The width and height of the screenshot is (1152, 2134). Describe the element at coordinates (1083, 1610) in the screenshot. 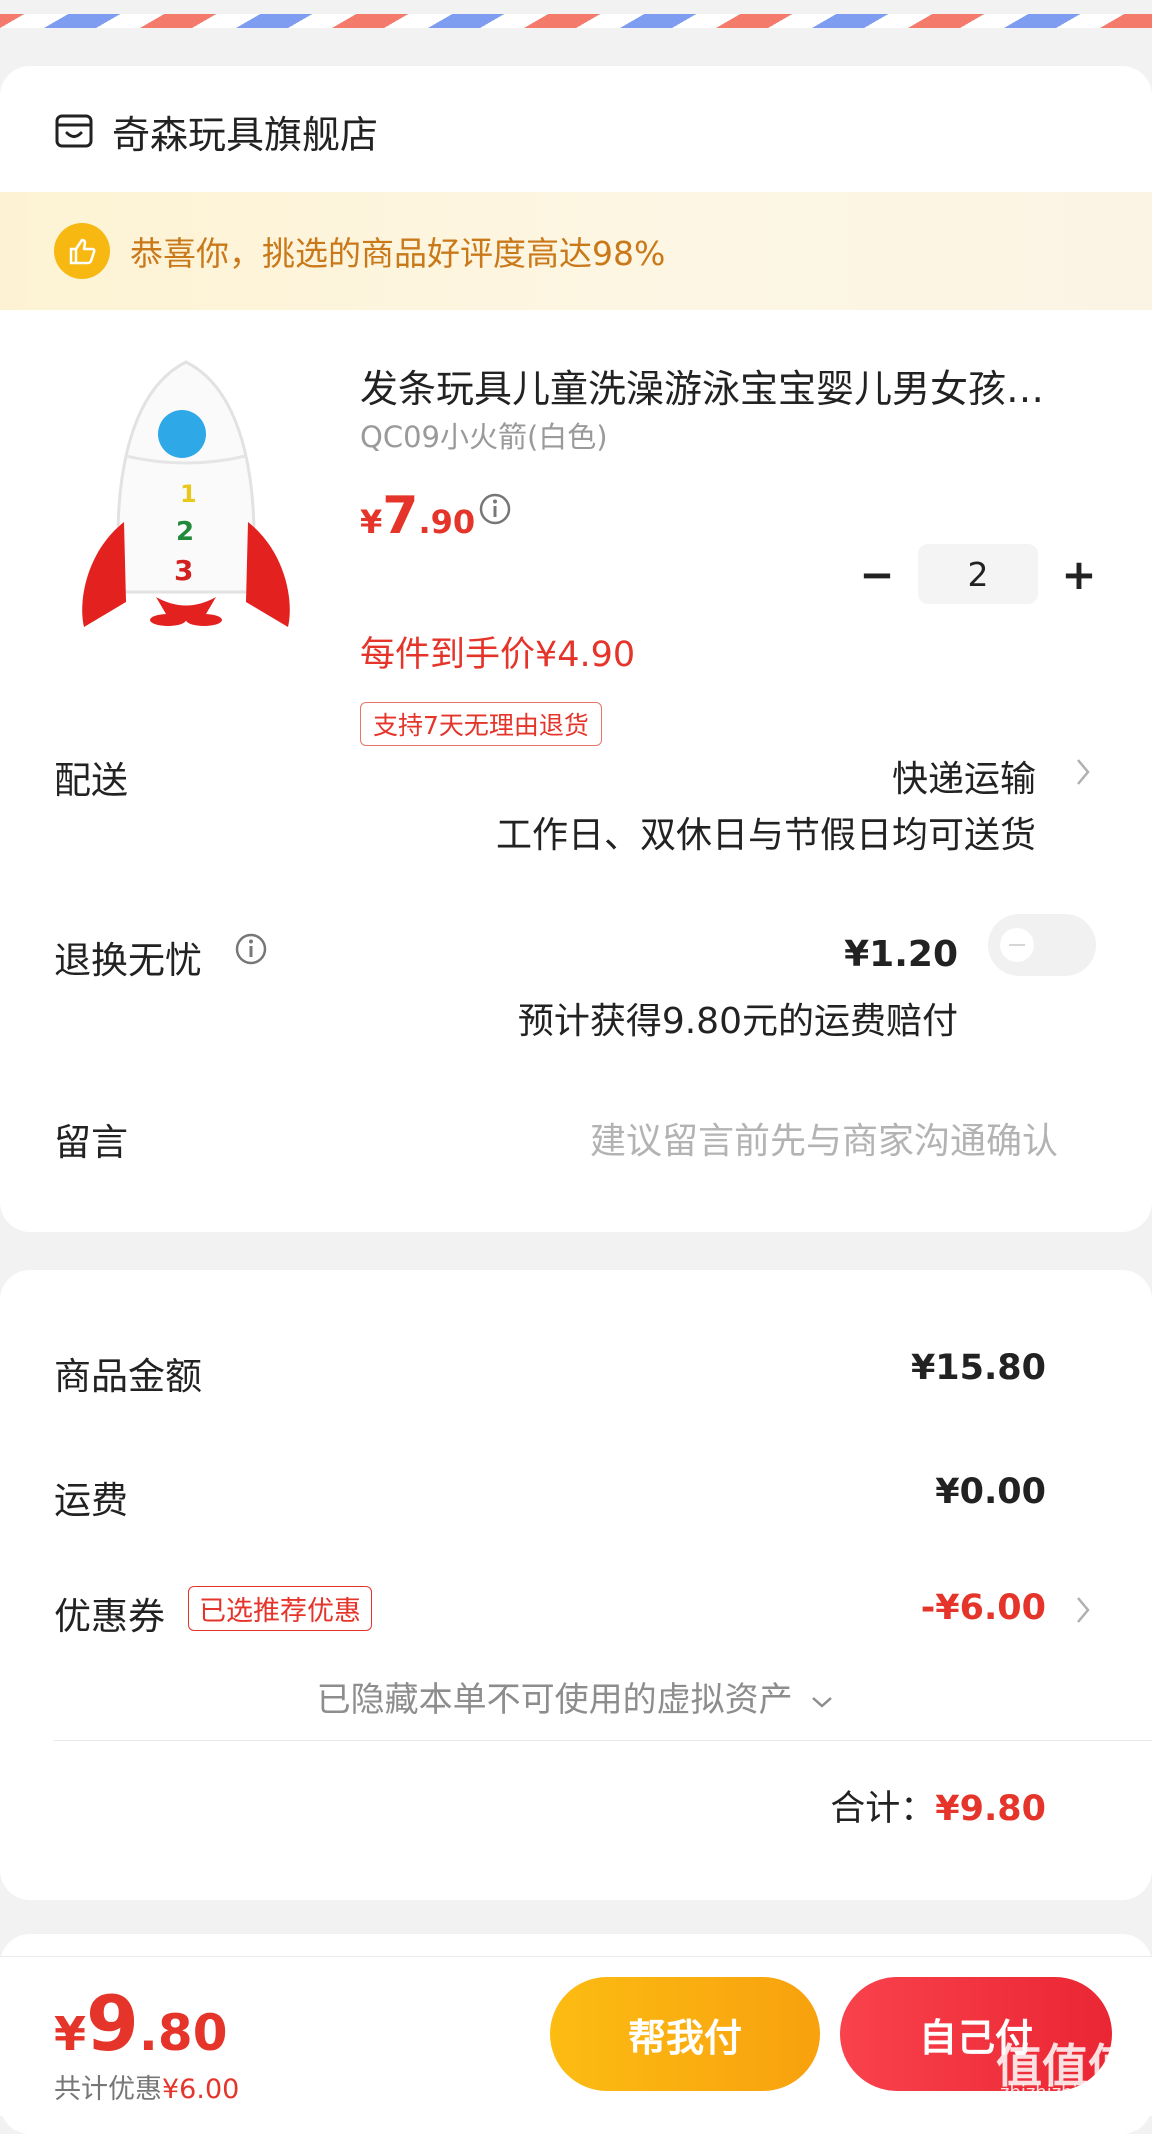

I see `coupon-chevron-right-icon` at that location.